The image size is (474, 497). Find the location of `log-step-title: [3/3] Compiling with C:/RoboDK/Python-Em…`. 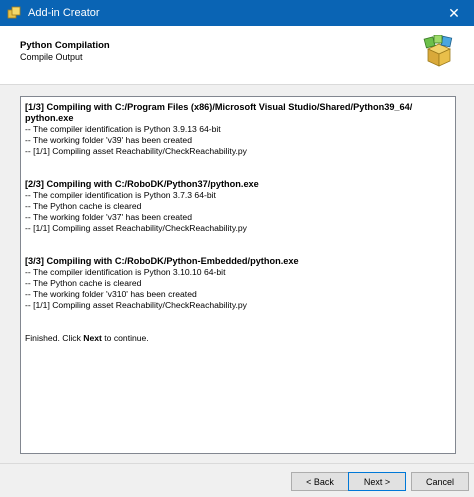

log-step-title: [3/3] Compiling with C:/RoboDK/Python-Em… is located at coordinates (162, 261).